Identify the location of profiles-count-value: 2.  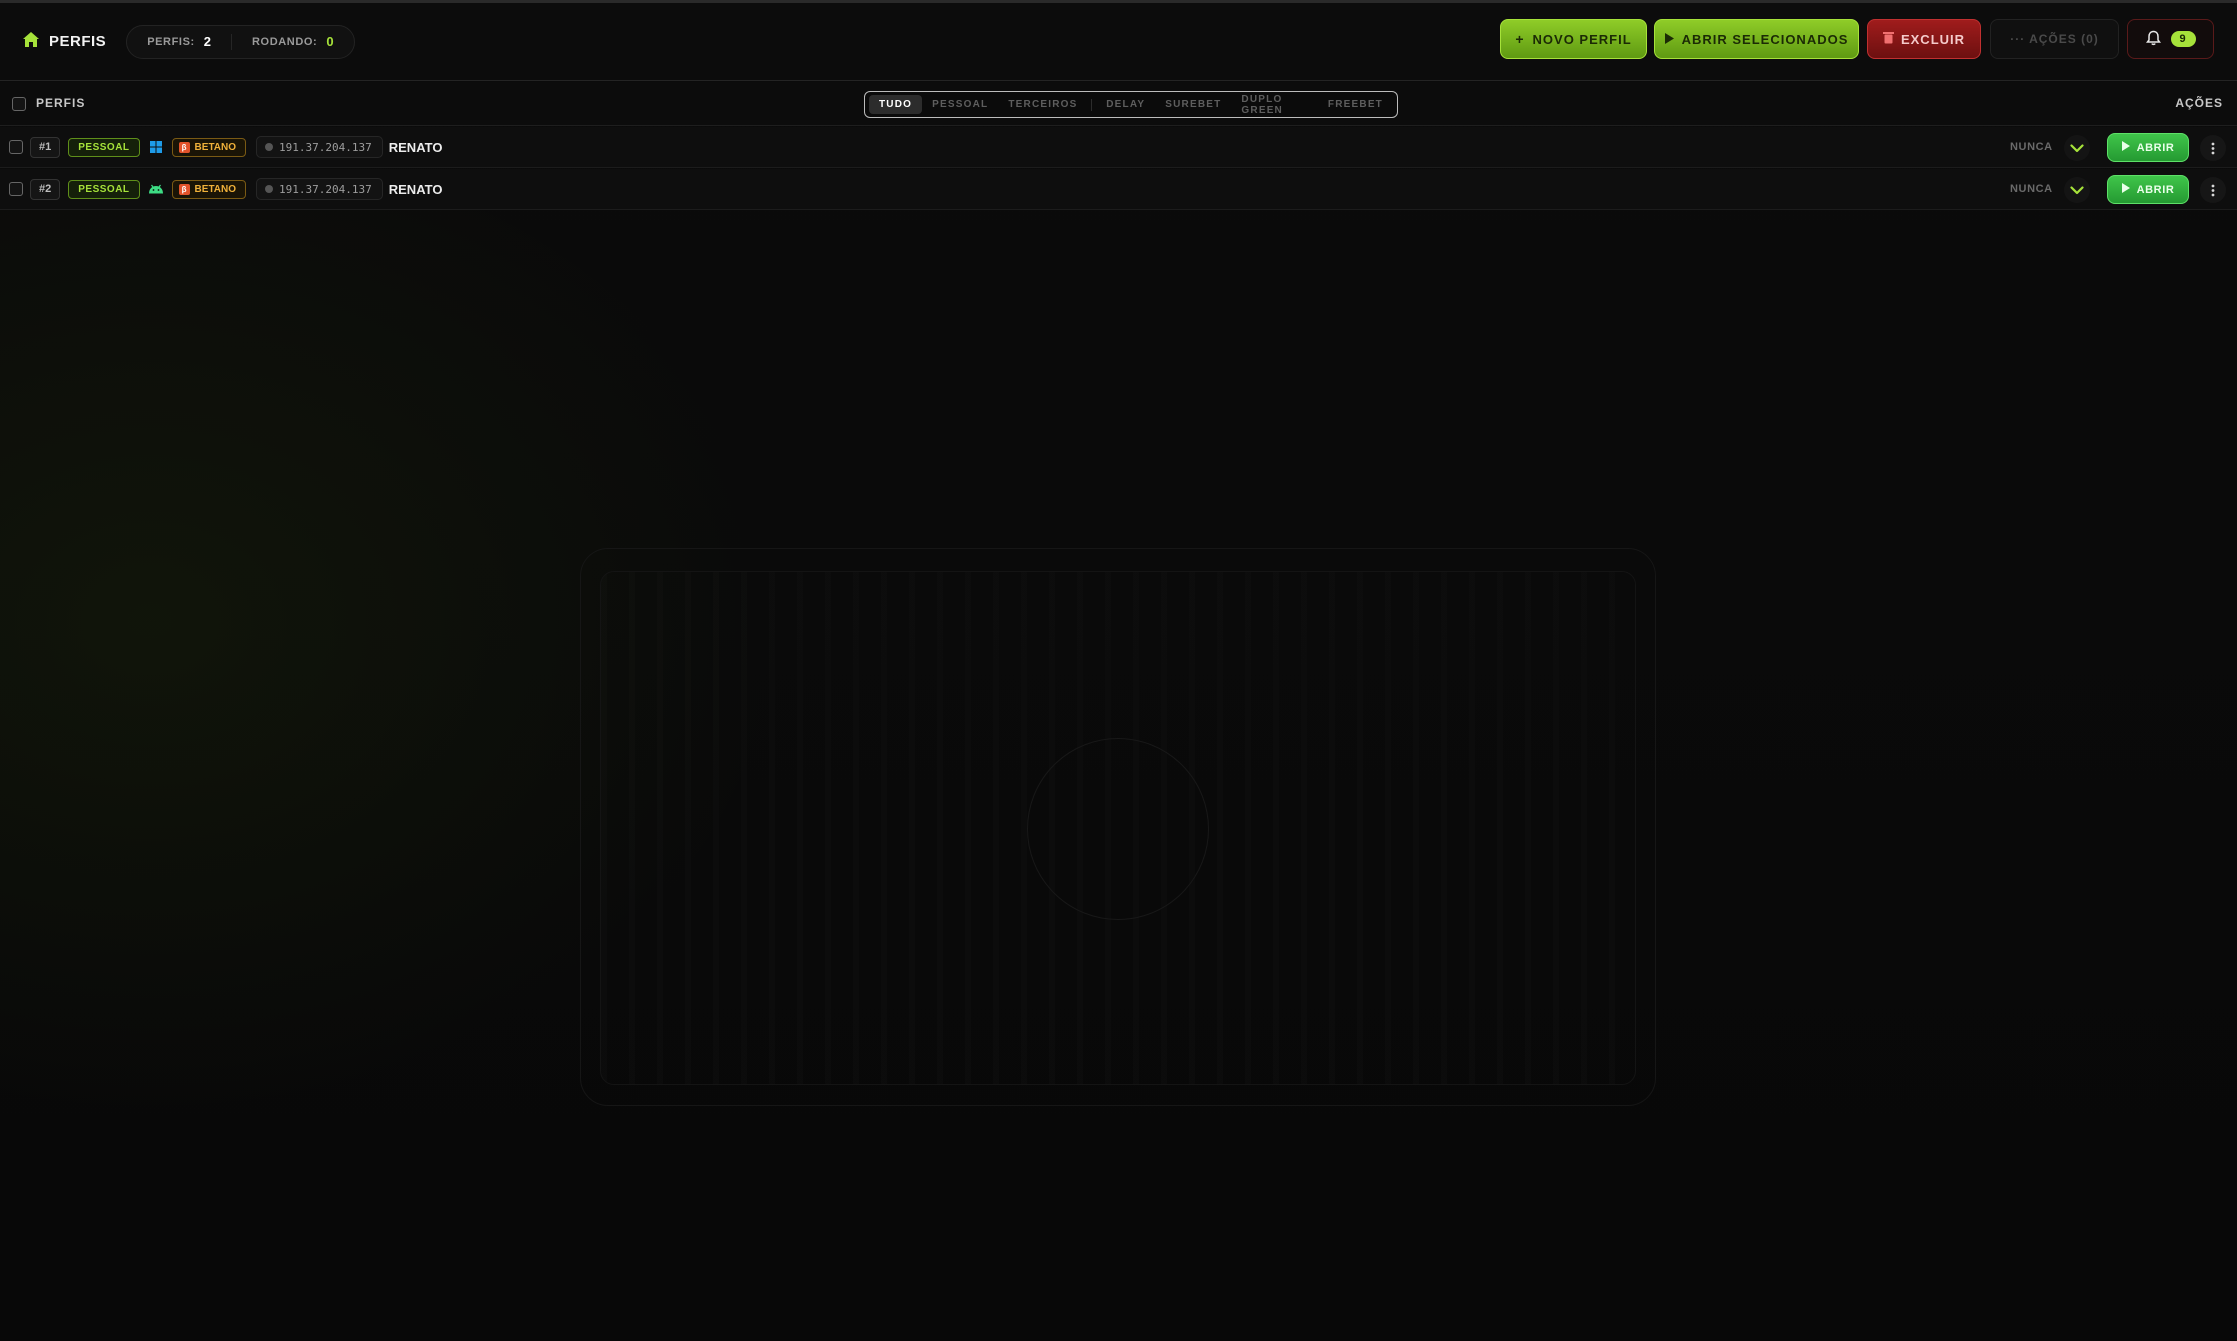
(207, 41).